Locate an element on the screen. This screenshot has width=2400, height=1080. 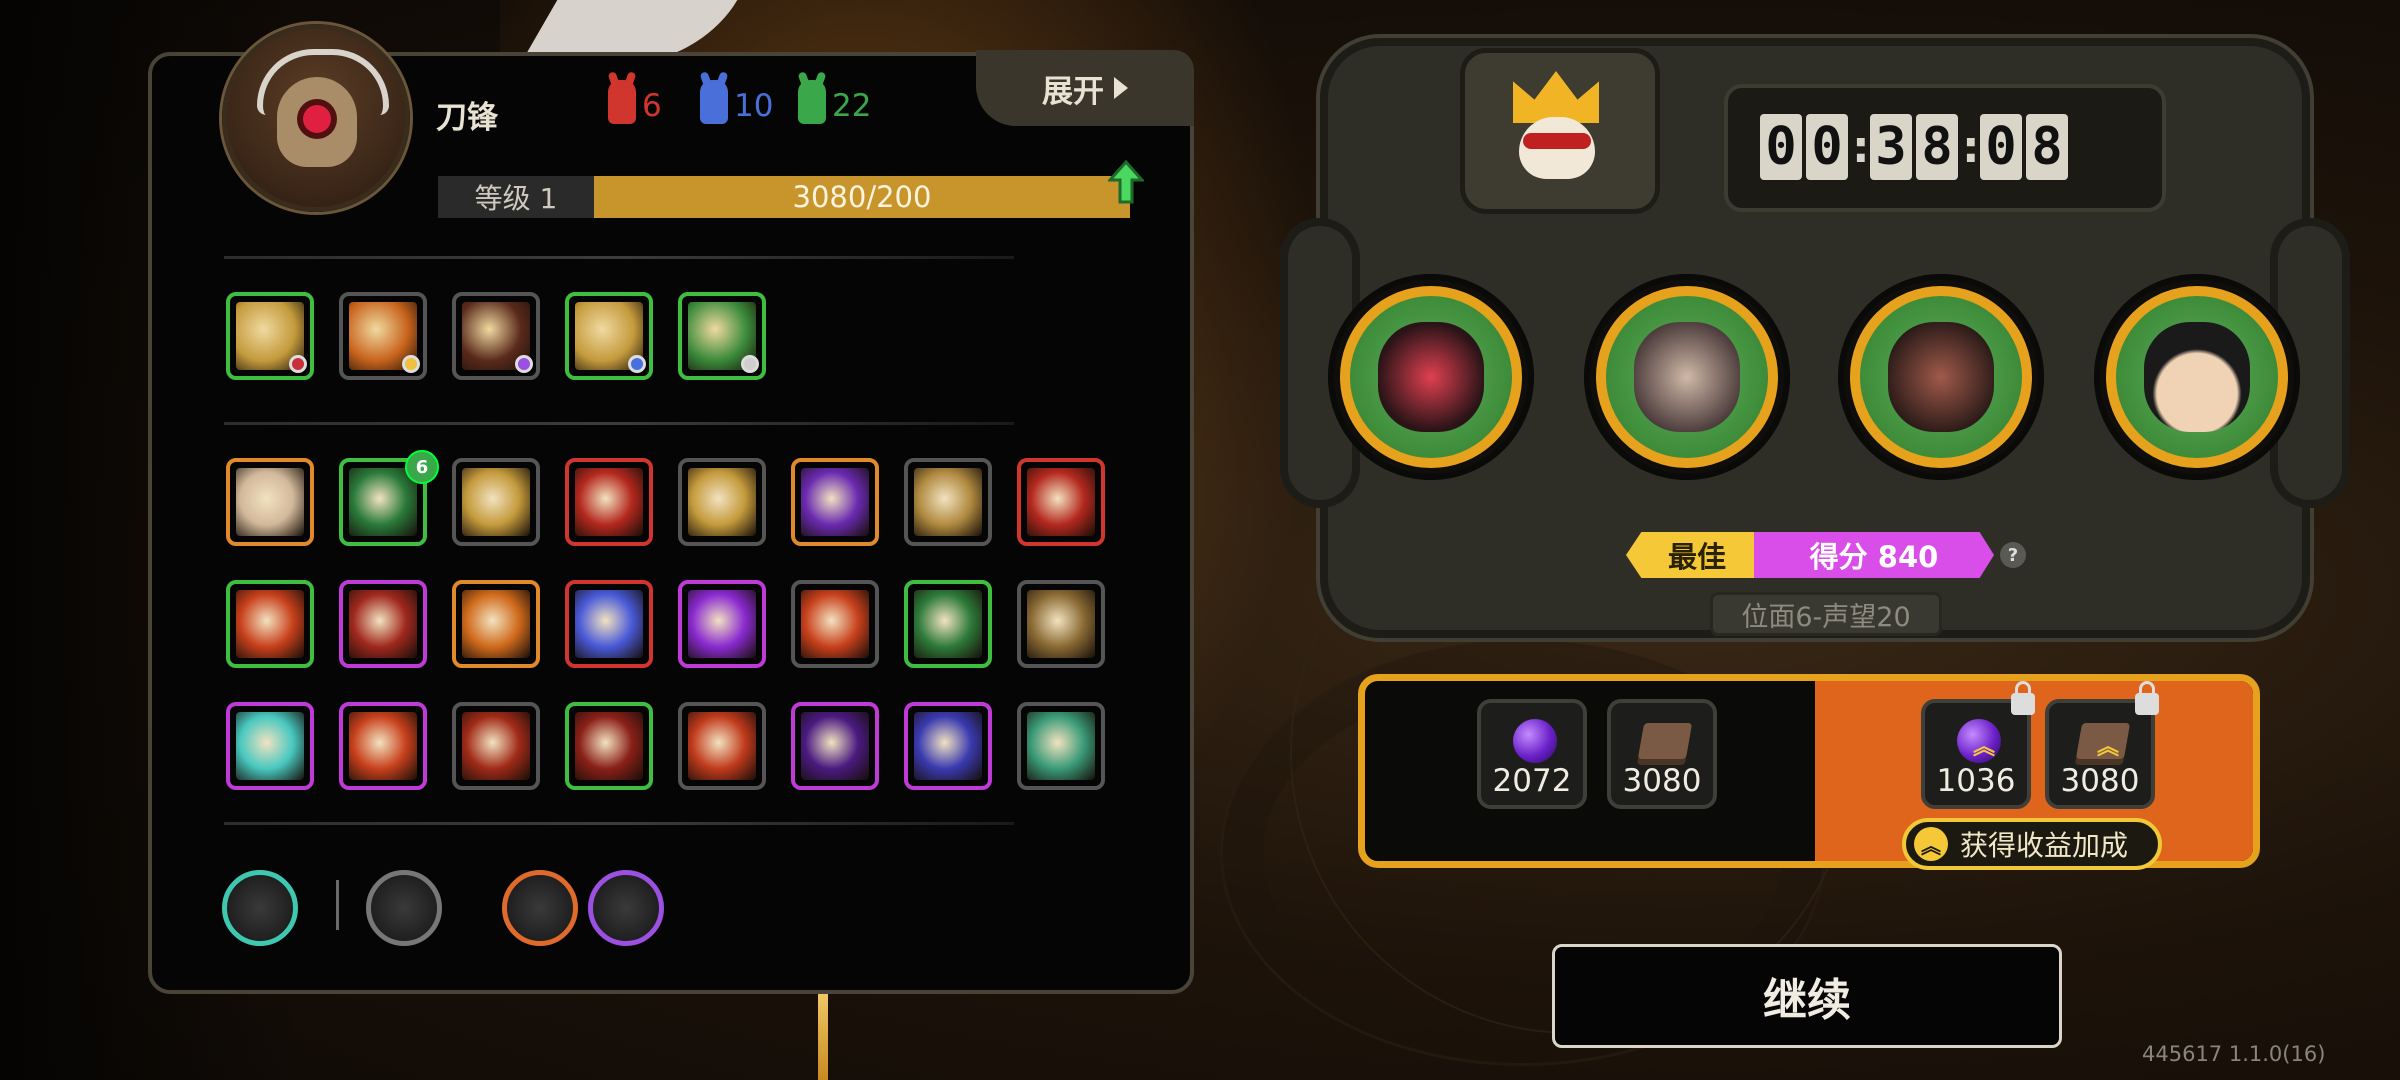
green-scarab-skill-icon is located at coordinates (722, 336).